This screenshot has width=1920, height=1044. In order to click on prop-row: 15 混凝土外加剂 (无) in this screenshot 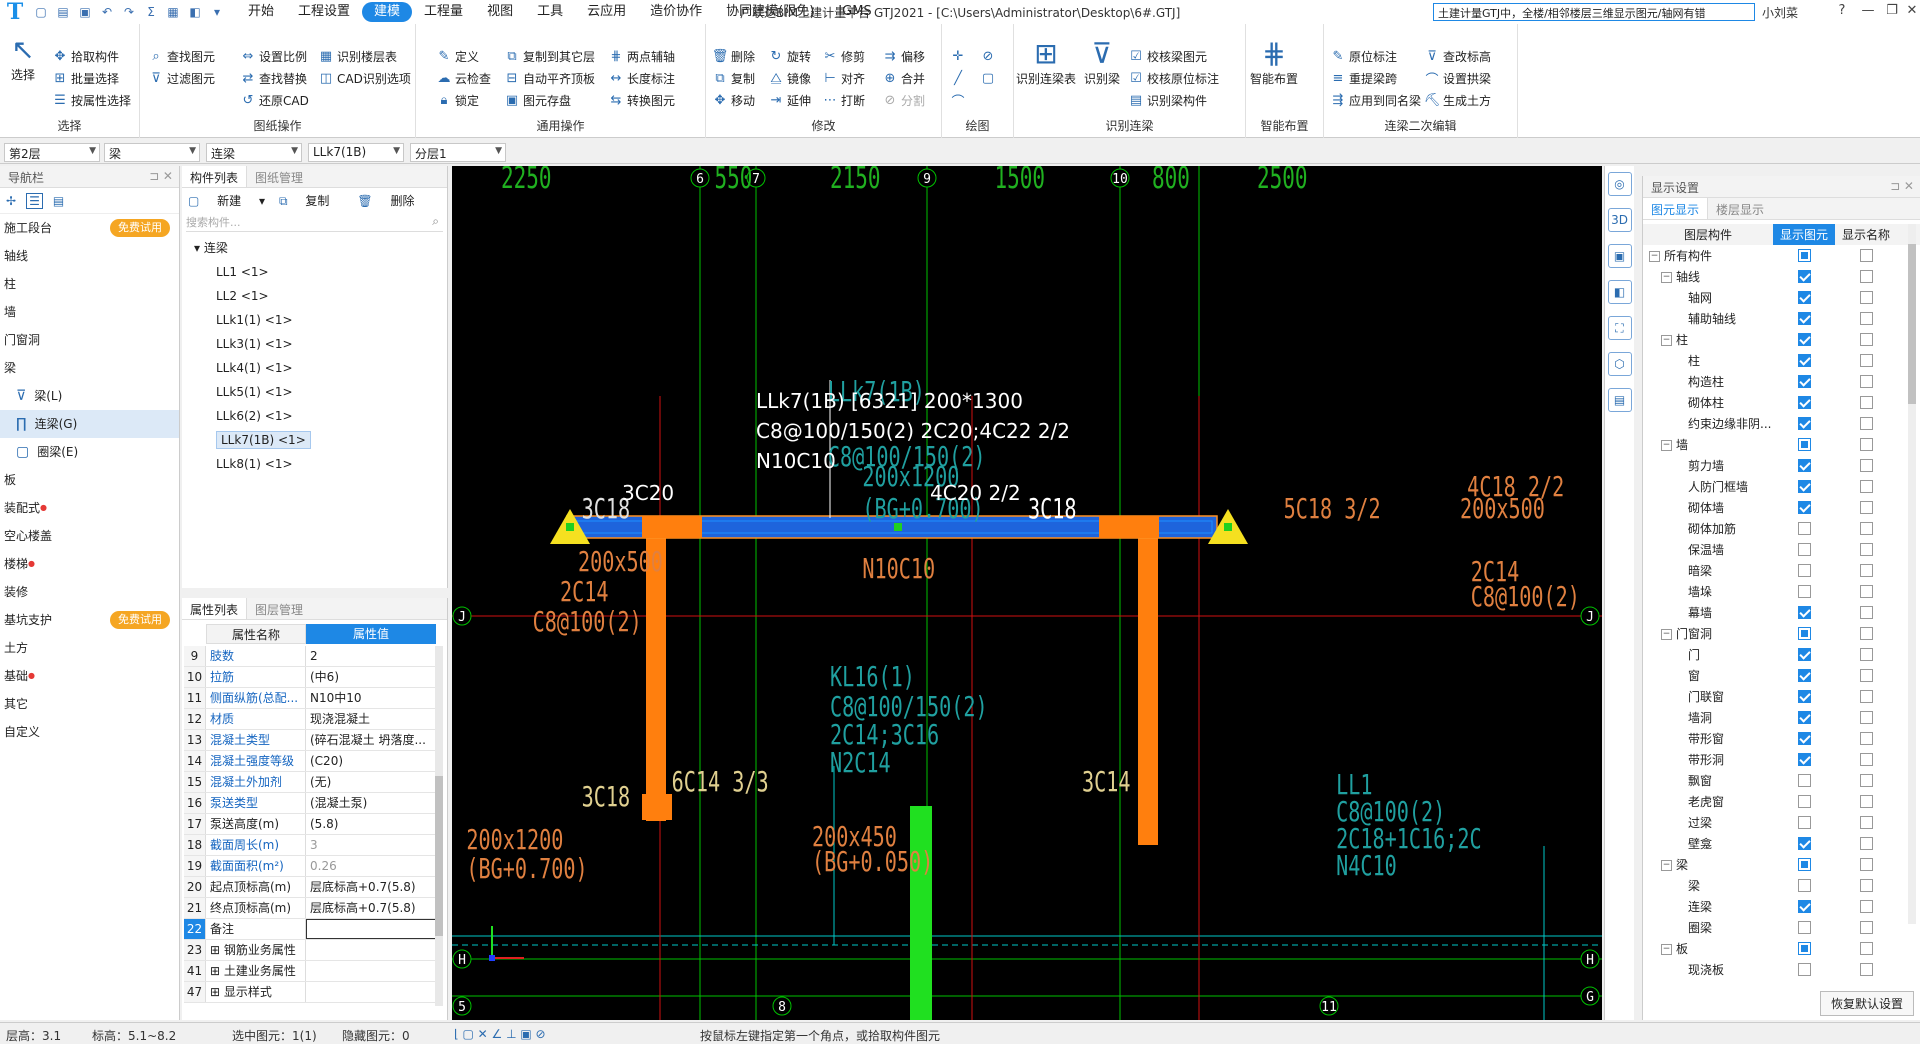, I will do `click(310, 782)`.